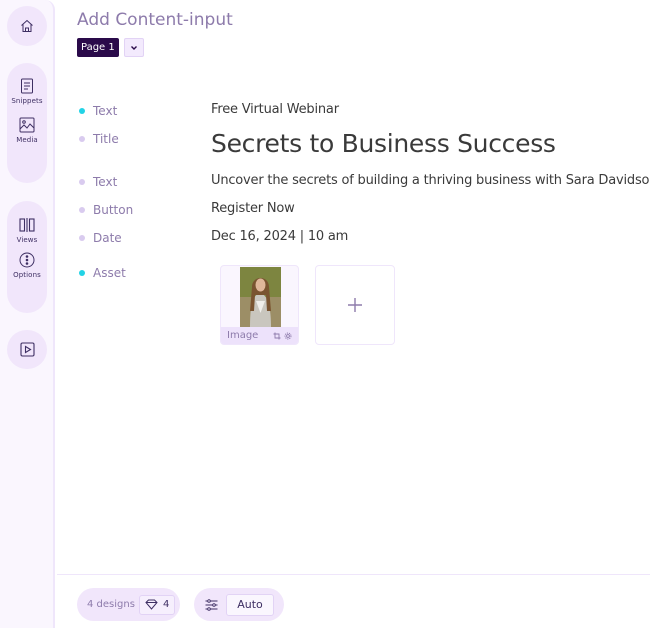 This screenshot has height=628, width=650. I want to click on asset-thumbnail, so click(260, 297).